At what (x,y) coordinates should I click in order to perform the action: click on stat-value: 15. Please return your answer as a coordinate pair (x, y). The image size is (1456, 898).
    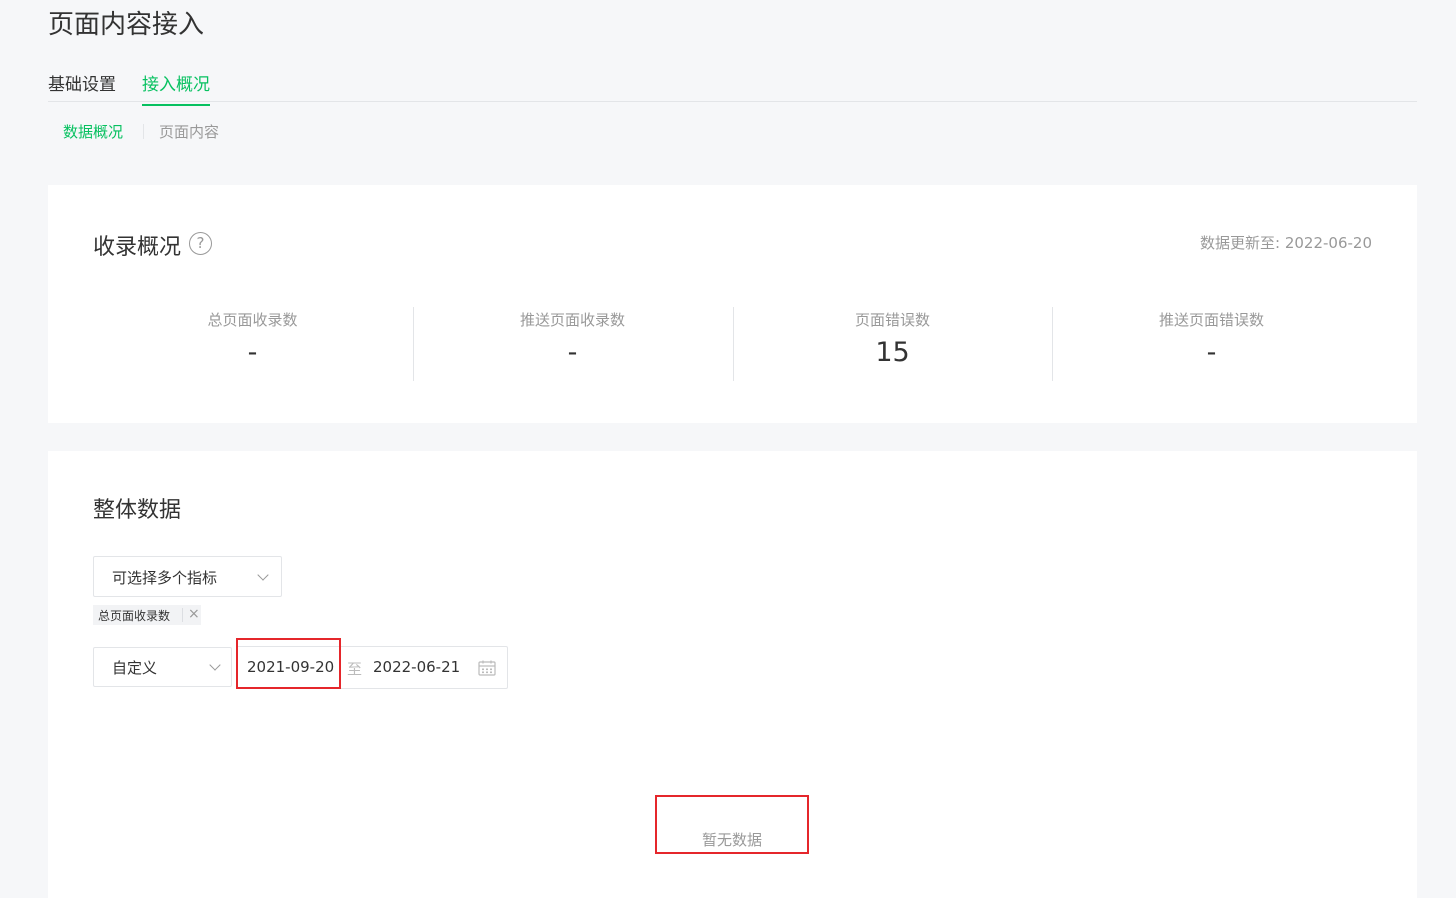
    Looking at the image, I should click on (892, 352).